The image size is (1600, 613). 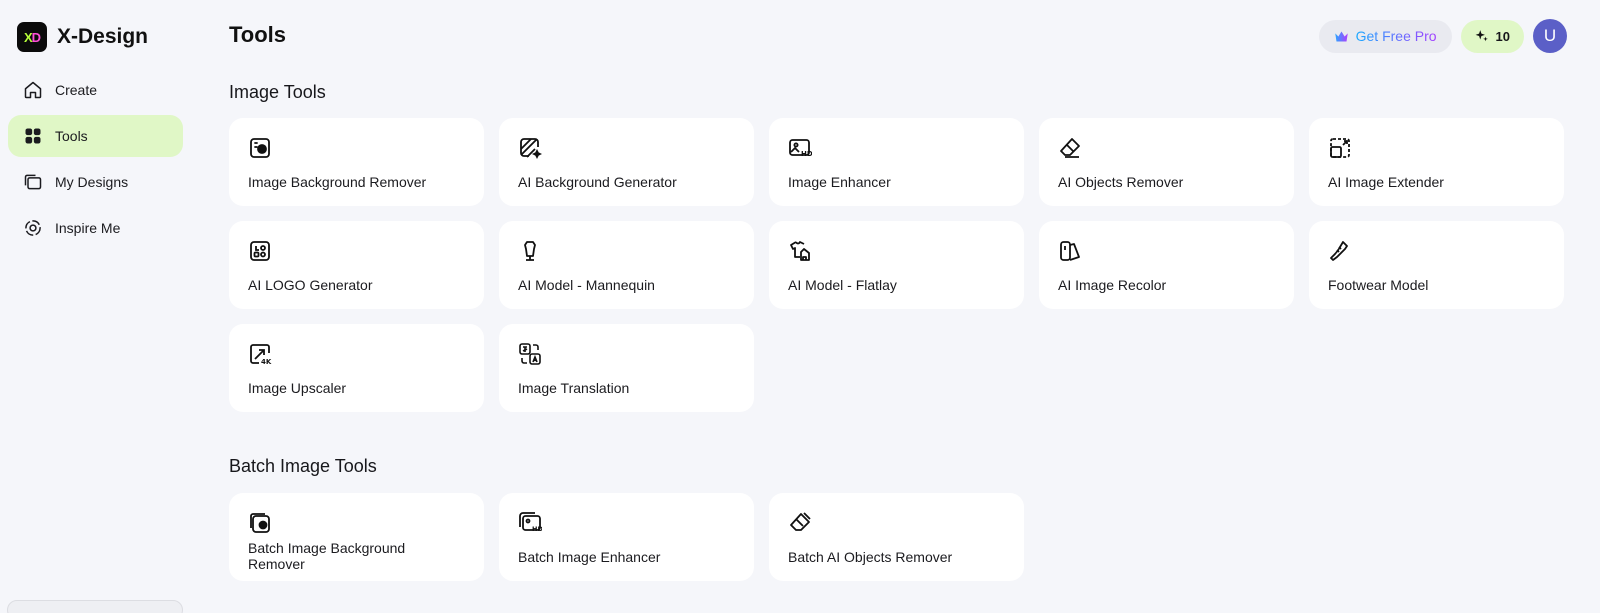 I want to click on section-title-batch-image-tools: Batch Image Tools, so click(x=303, y=466).